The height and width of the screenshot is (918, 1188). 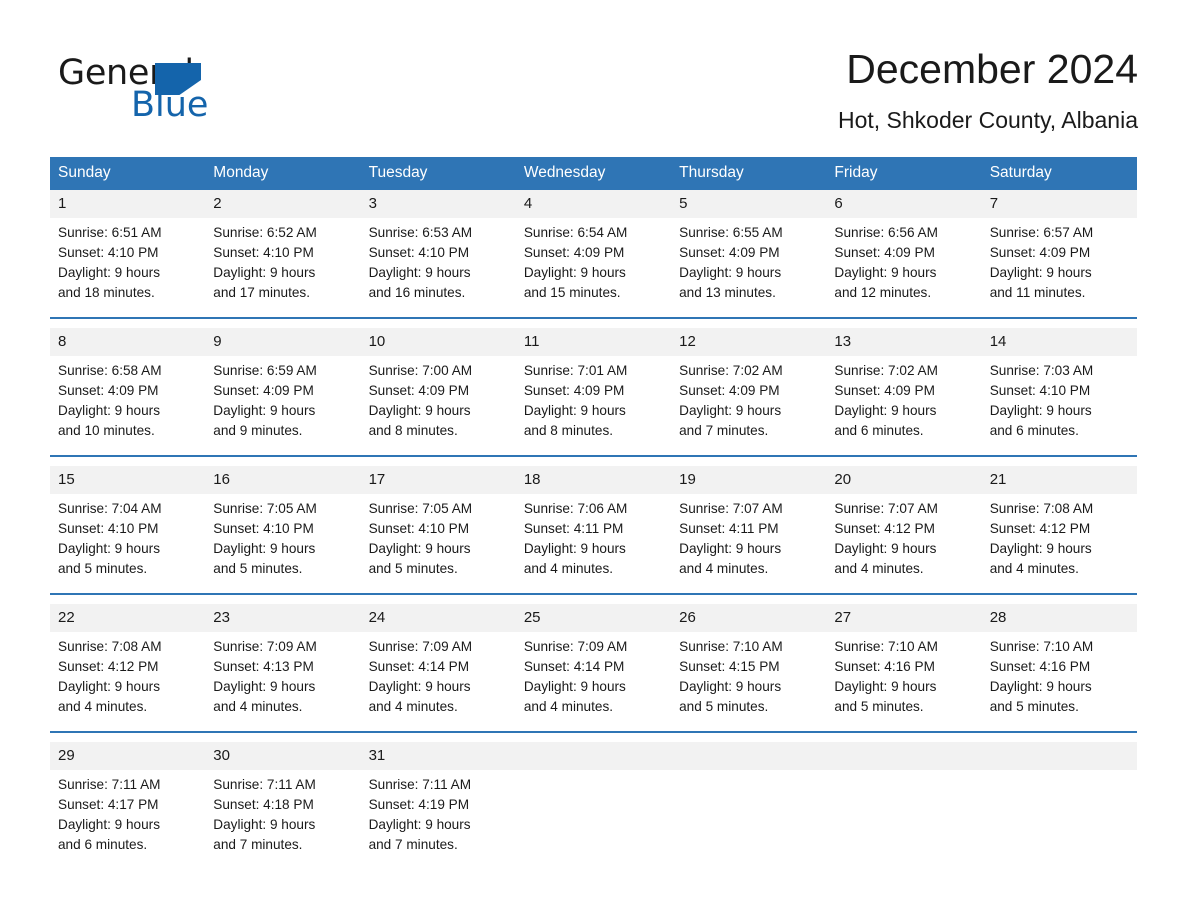 What do you see at coordinates (128, 173) in the screenshot?
I see `weekday-header-sunday: Sunday` at bounding box center [128, 173].